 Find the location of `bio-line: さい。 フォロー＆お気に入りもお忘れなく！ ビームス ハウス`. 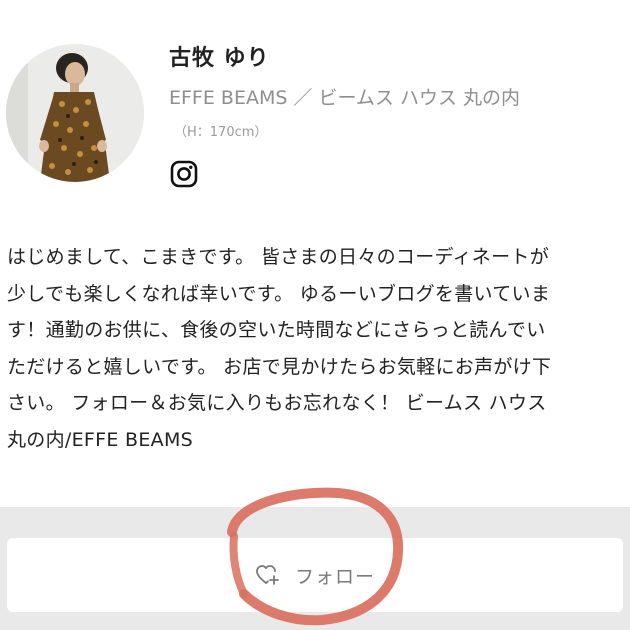

bio-line: さい。 フォロー＆お気に入りもお忘れなく！ ビームス ハウス is located at coordinates (277, 403).